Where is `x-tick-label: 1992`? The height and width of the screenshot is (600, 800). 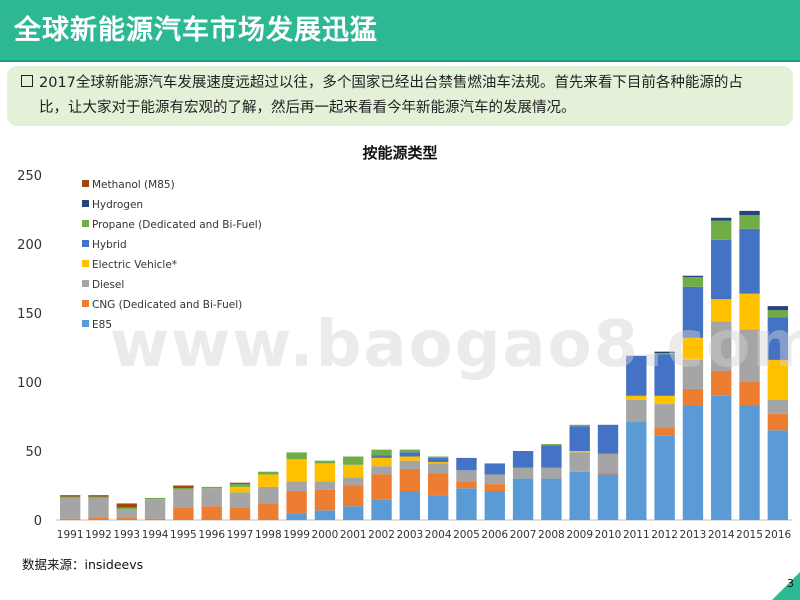 x-tick-label: 1992 is located at coordinates (98, 535).